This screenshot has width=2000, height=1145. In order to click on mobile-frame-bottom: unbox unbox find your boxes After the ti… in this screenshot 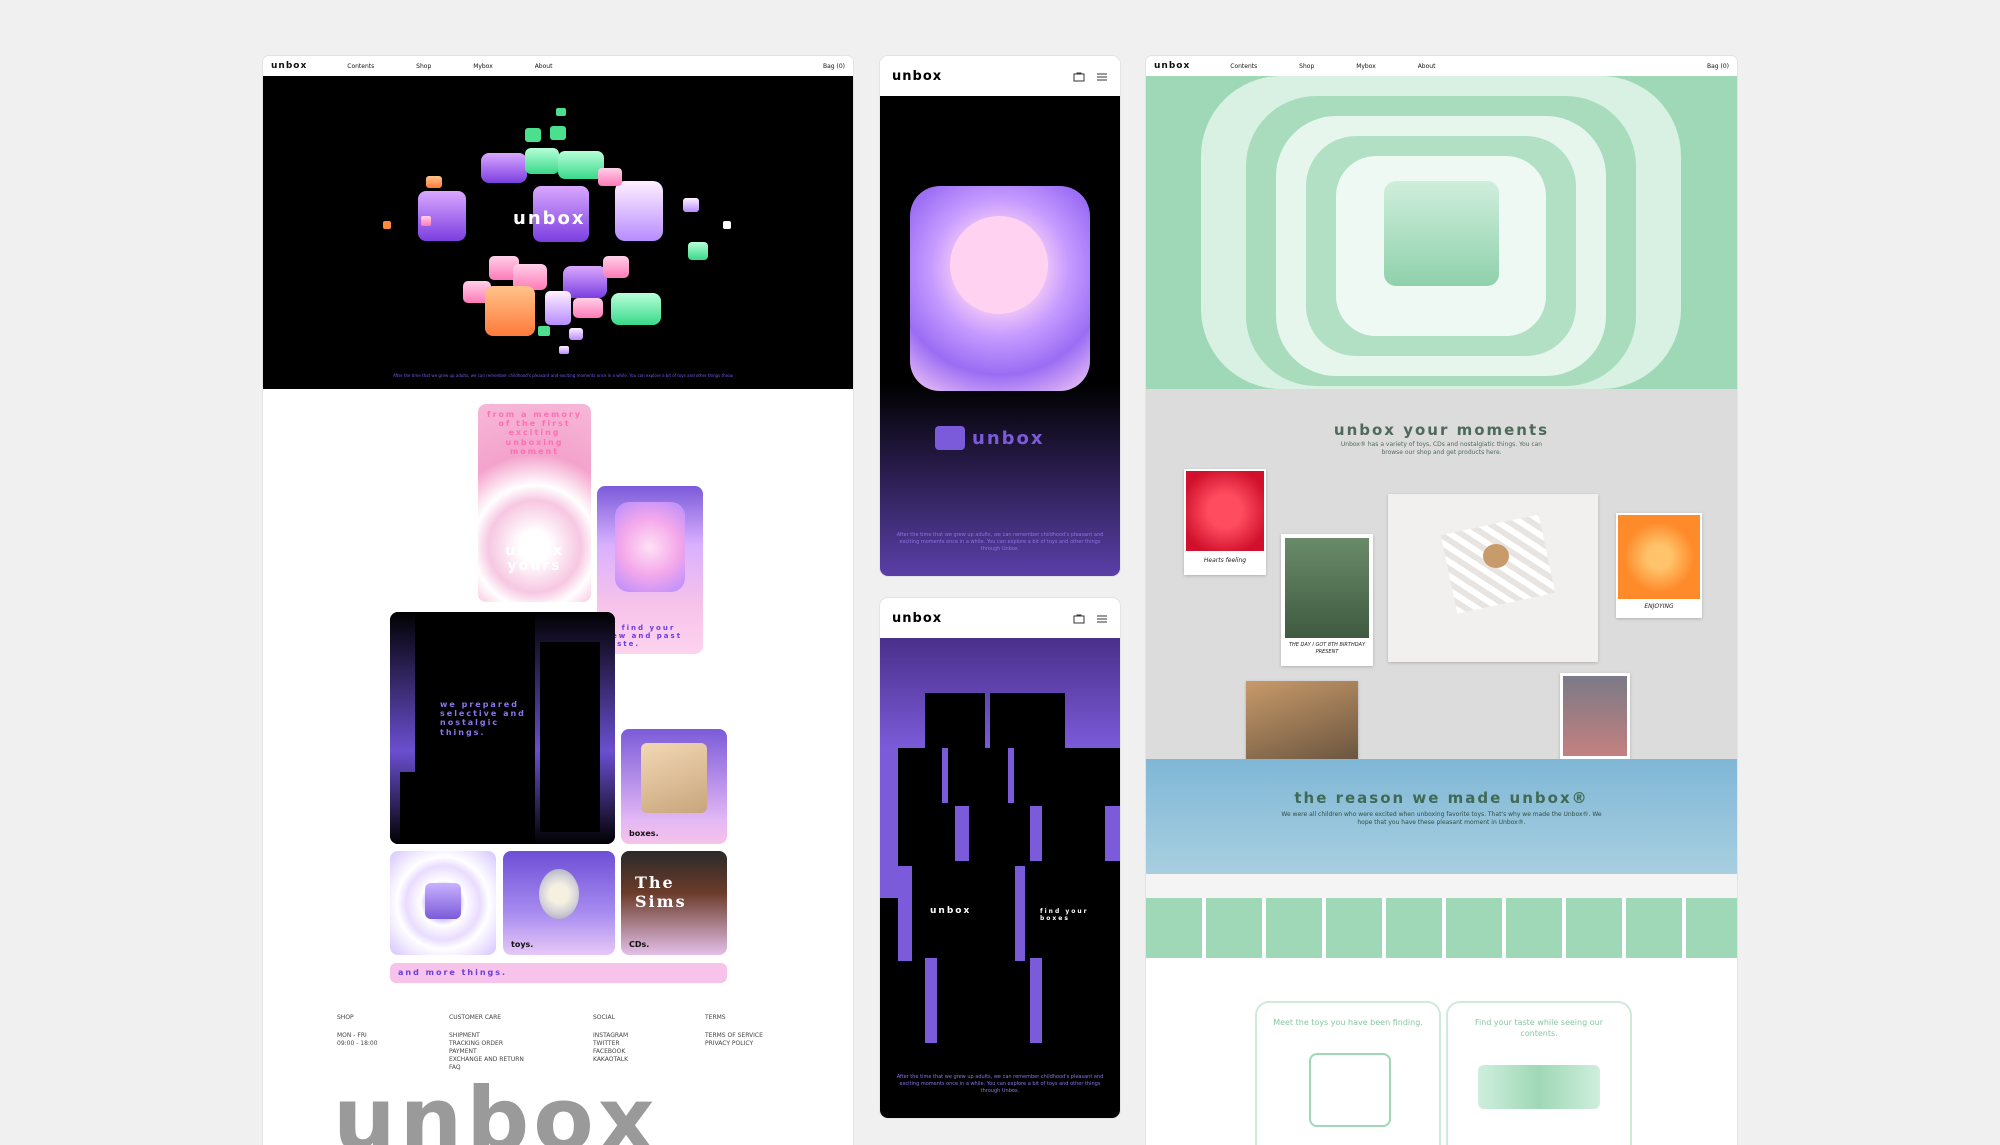, I will do `click(1000, 858)`.